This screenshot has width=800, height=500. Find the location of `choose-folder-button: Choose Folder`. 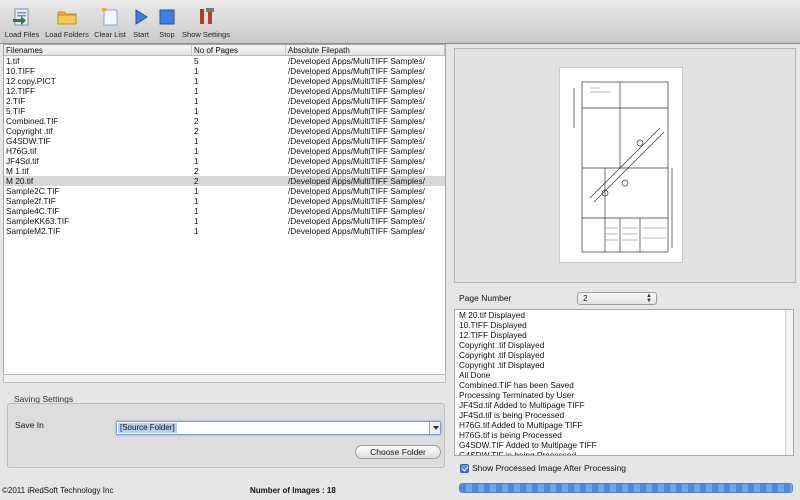

choose-folder-button: Choose Folder is located at coordinates (398, 452).